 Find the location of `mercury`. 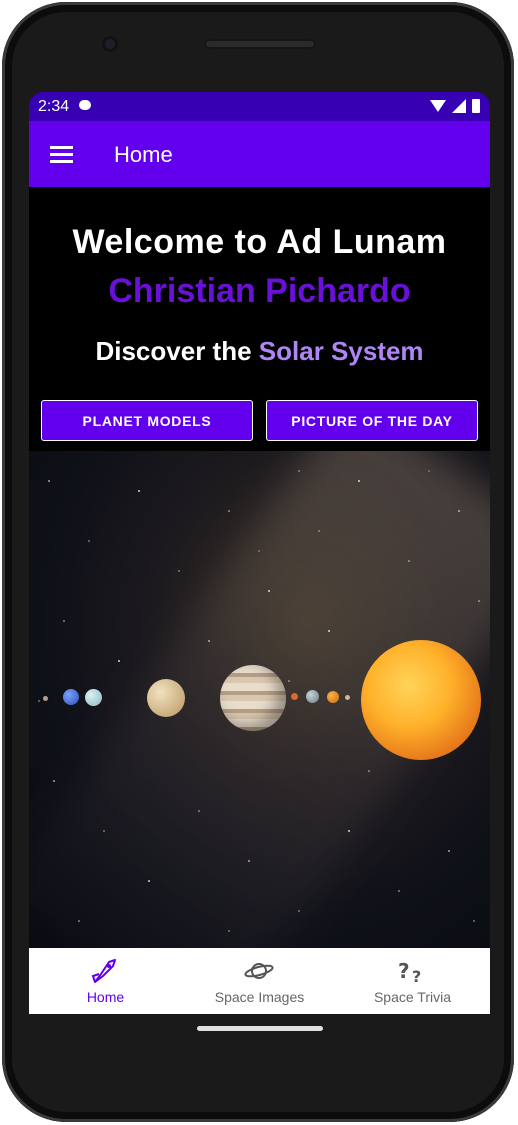

mercury is located at coordinates (45, 698).